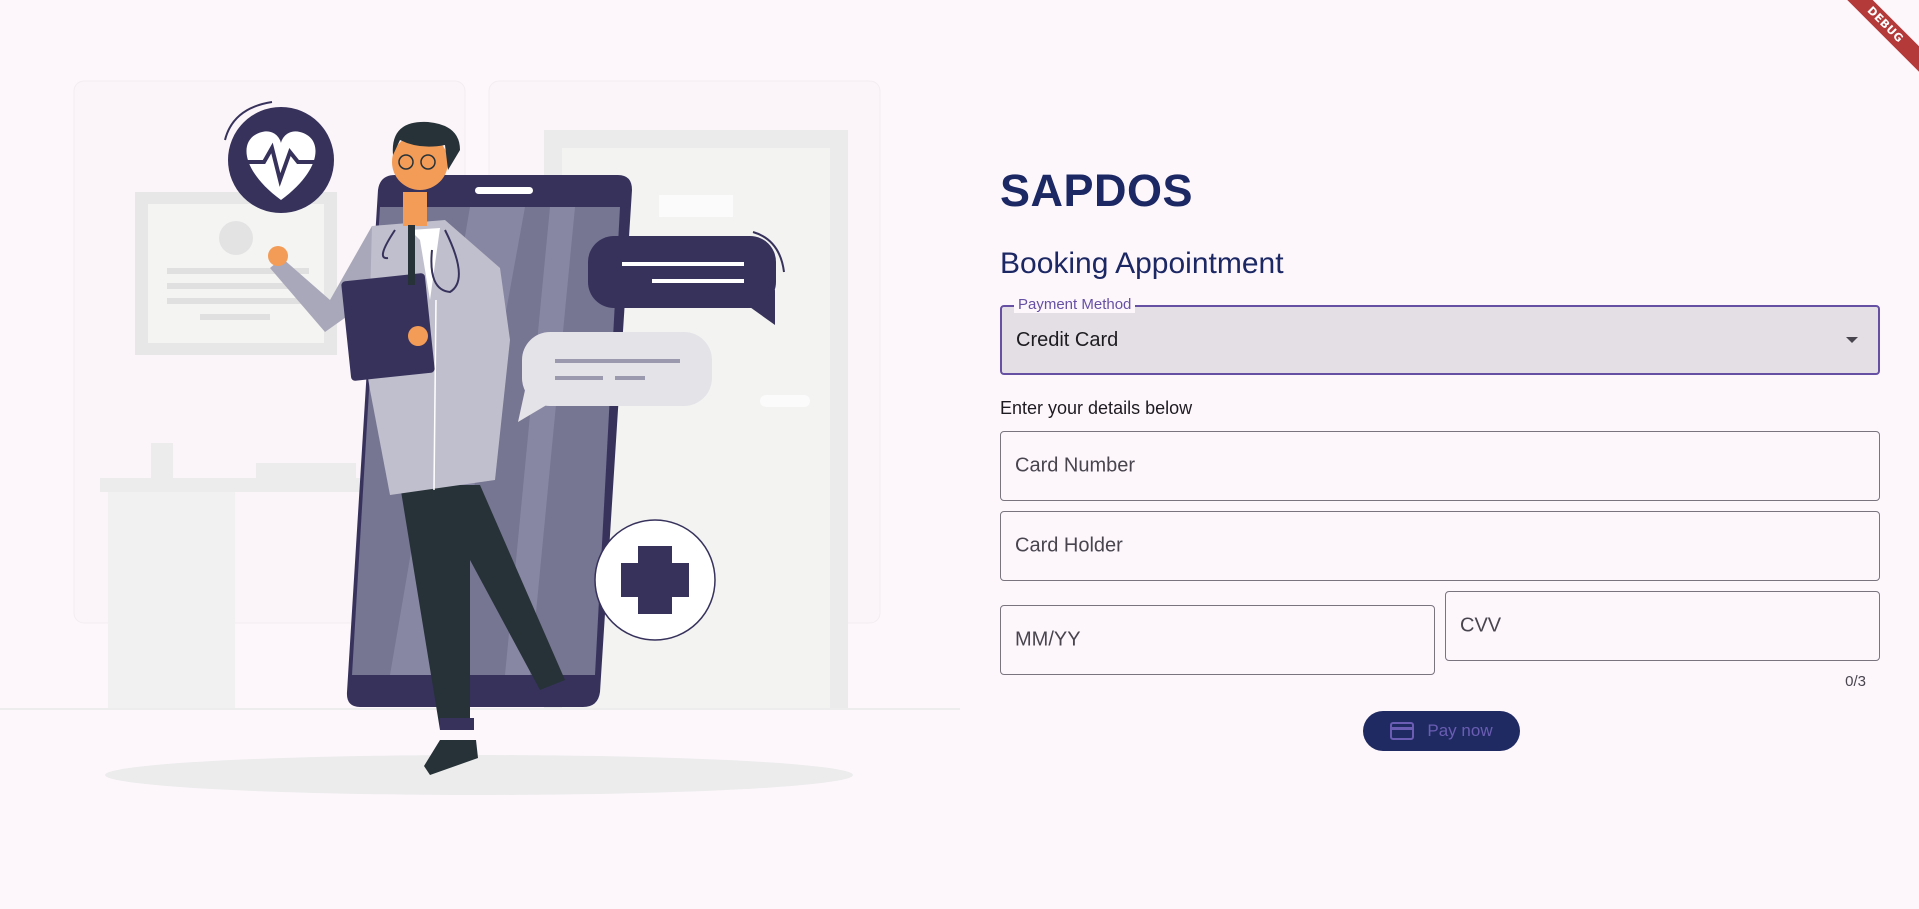 The width and height of the screenshot is (1919, 909). What do you see at coordinates (1096, 408) in the screenshot?
I see `instructions-text: Enter your details below` at bounding box center [1096, 408].